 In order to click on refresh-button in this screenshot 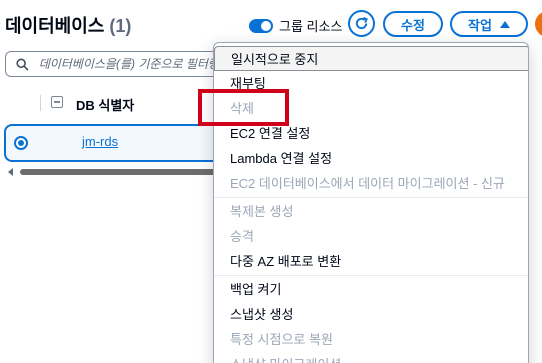, I will do `click(361, 23)`.